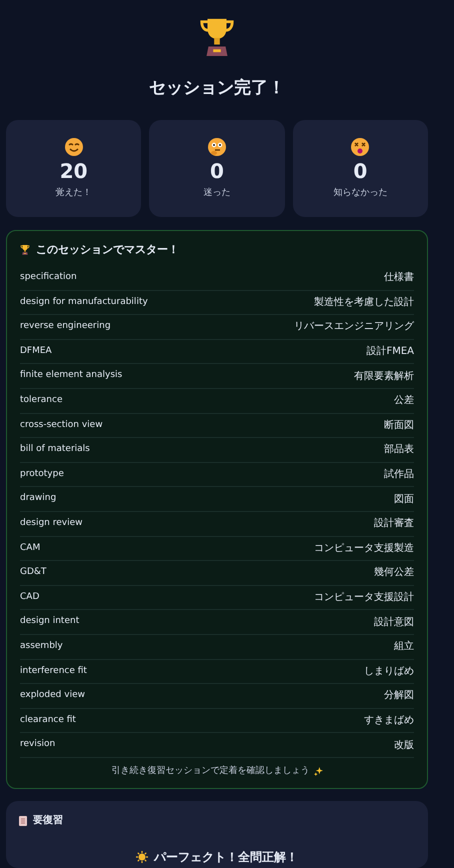 Image resolution: width=454 pixels, height=868 pixels. I want to click on meaning-text: リバースエンジニアリング, so click(354, 327).